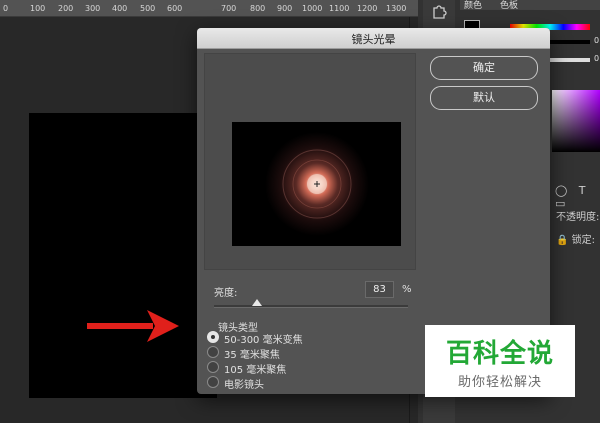 The image size is (600, 423). I want to click on tab-swatches: 色板, so click(509, 5).